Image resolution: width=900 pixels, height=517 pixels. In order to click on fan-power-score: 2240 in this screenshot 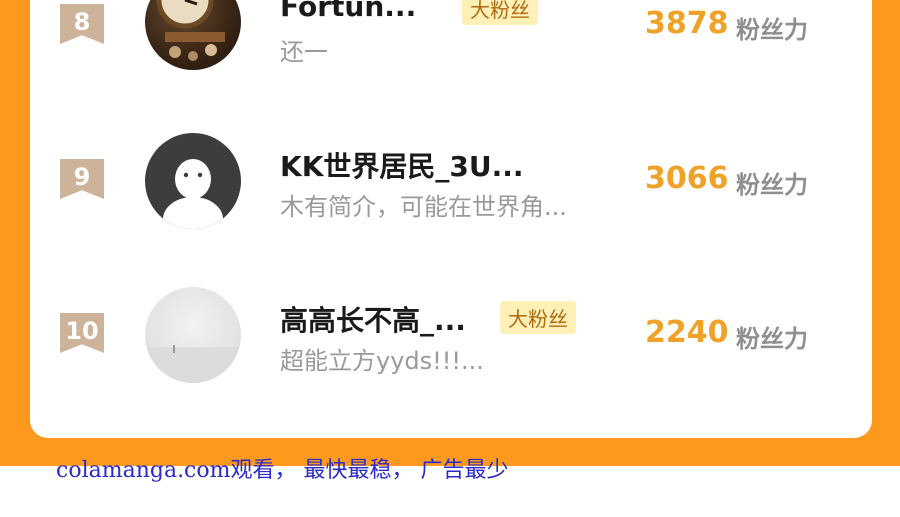, I will do `click(687, 332)`.